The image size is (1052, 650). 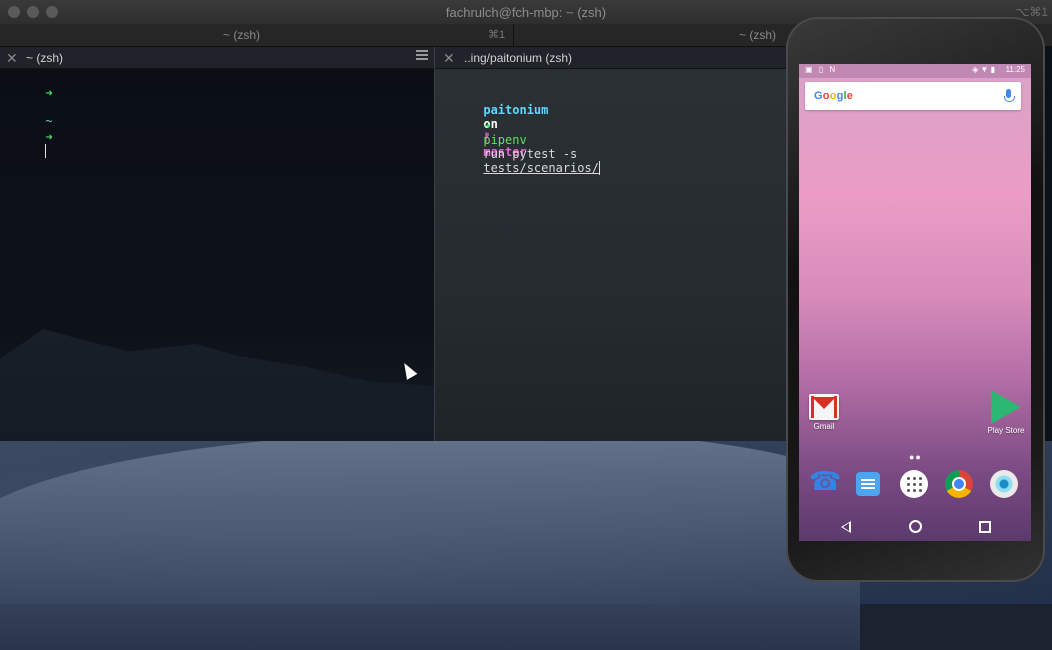 What do you see at coordinates (505, 140) in the screenshot?
I see `command-name: pipenv` at bounding box center [505, 140].